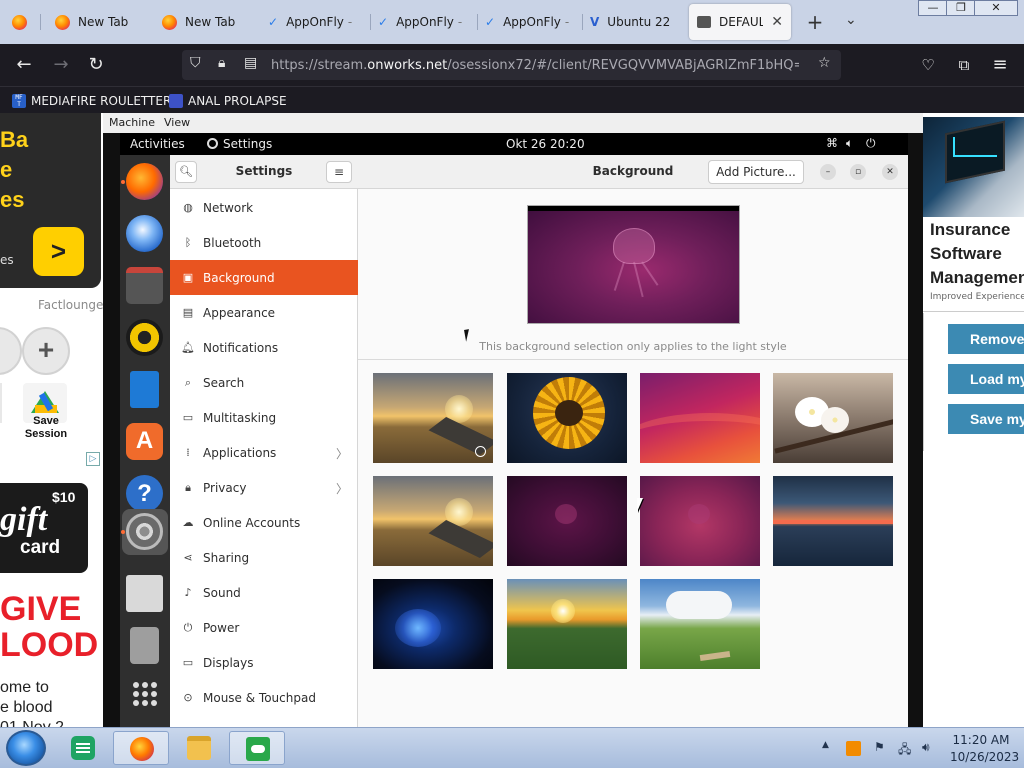  I want to click on lock-icon: 🔒︎, so click(221, 63).